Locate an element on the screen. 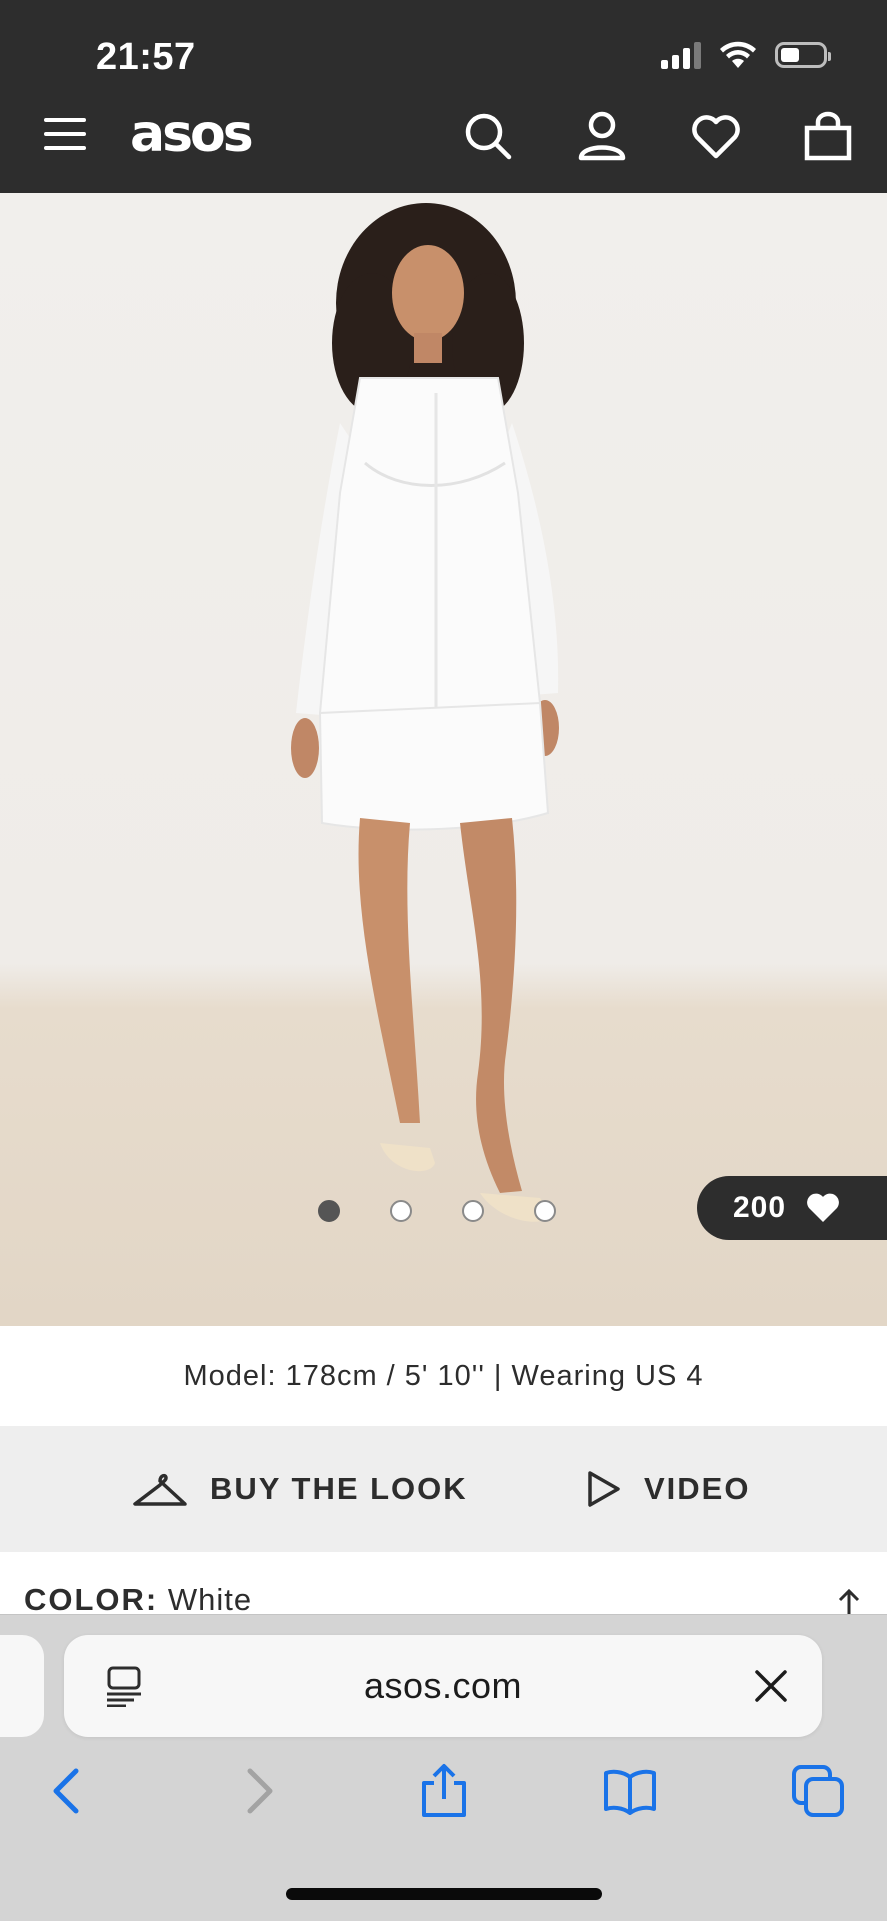 The width and height of the screenshot is (887, 1921). site-header: 21:57 asos is located at coordinates (443, 96).